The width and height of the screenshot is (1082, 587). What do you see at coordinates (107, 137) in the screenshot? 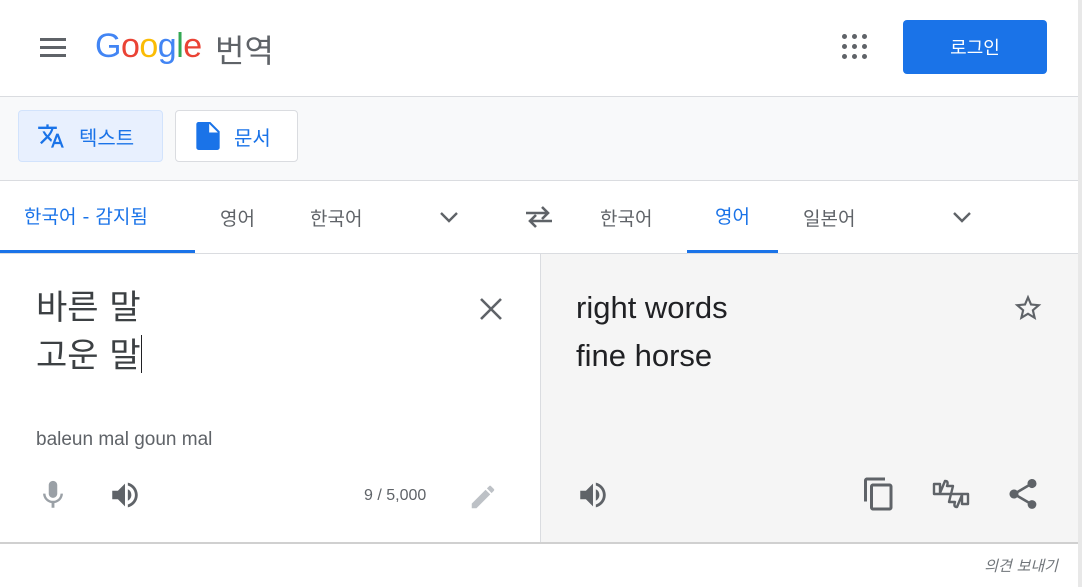
I see `text-mode-label: 텍스트` at bounding box center [107, 137].